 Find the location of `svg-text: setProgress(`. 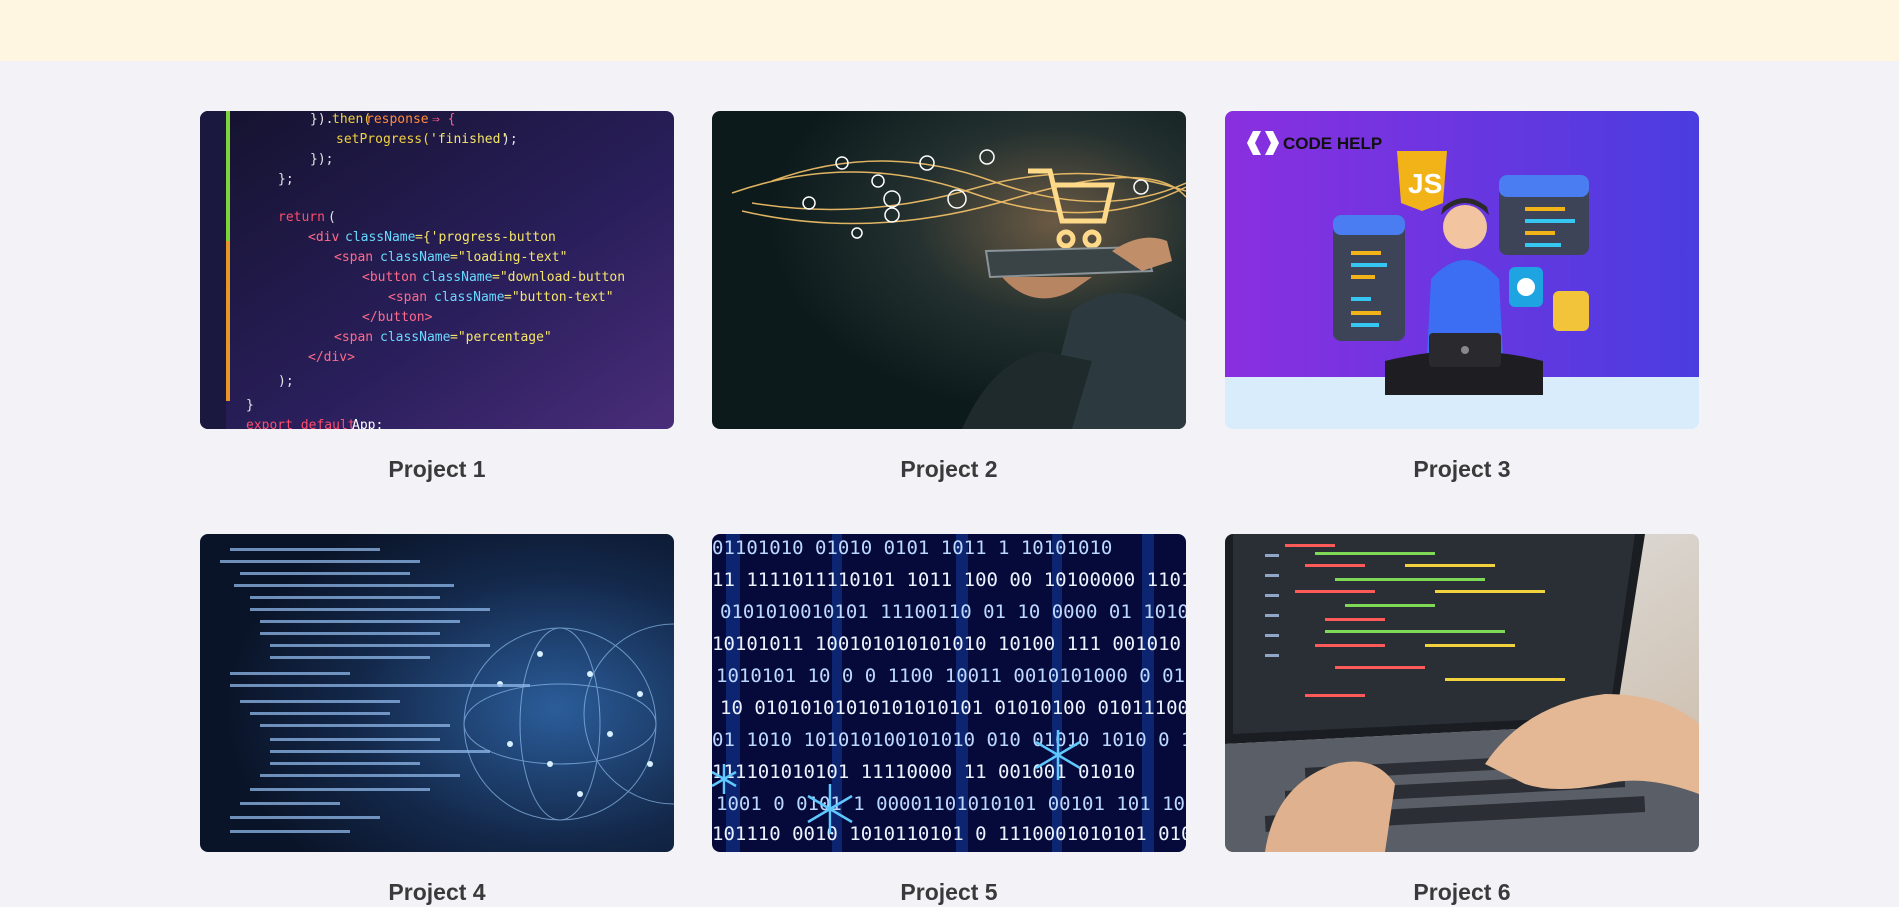

svg-text: setProgress( is located at coordinates (383, 139).